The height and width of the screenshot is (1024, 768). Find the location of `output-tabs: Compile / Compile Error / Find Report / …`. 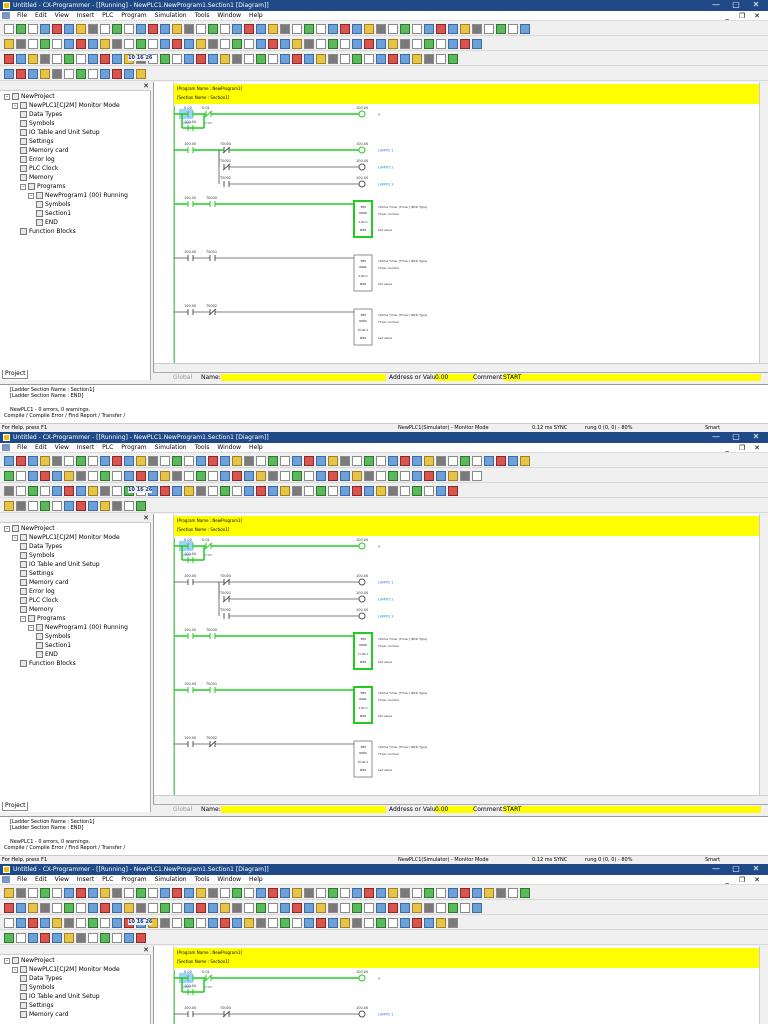

output-tabs: Compile / Compile Error / Find Report / … is located at coordinates (64, 849).